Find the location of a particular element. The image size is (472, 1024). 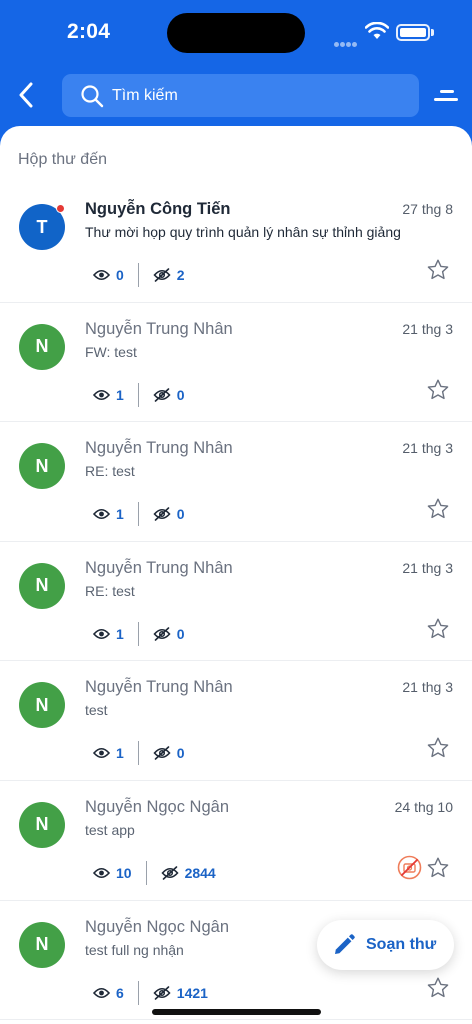

mail-date: 21 thg 3 is located at coordinates (427, 448).